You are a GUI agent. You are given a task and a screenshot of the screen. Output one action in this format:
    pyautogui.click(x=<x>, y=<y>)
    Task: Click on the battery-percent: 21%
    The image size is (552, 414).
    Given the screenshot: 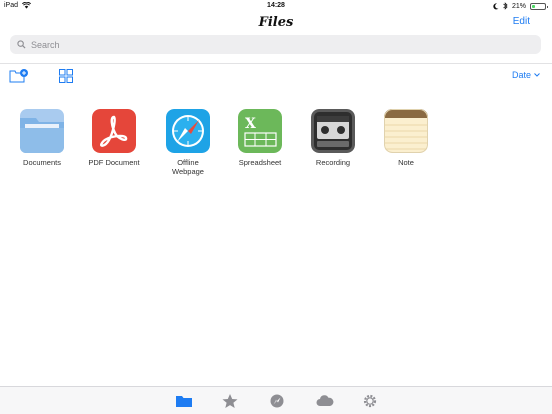 What is the action you would take?
    pyautogui.click(x=518, y=6)
    